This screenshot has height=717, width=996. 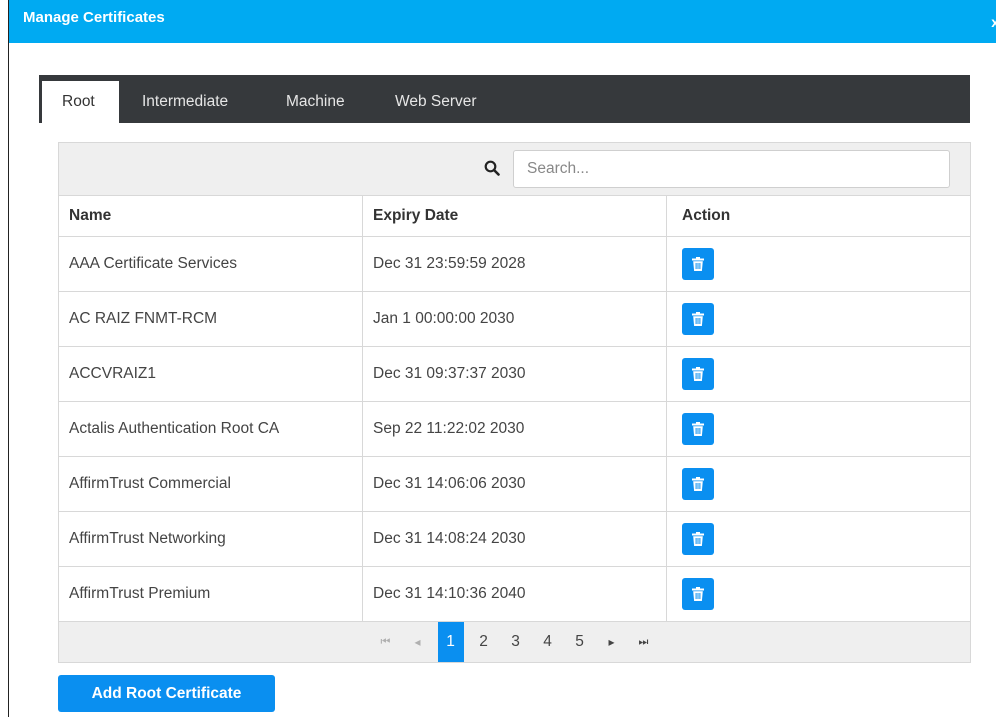 I want to click on page-3-button: 3, so click(x=516, y=642).